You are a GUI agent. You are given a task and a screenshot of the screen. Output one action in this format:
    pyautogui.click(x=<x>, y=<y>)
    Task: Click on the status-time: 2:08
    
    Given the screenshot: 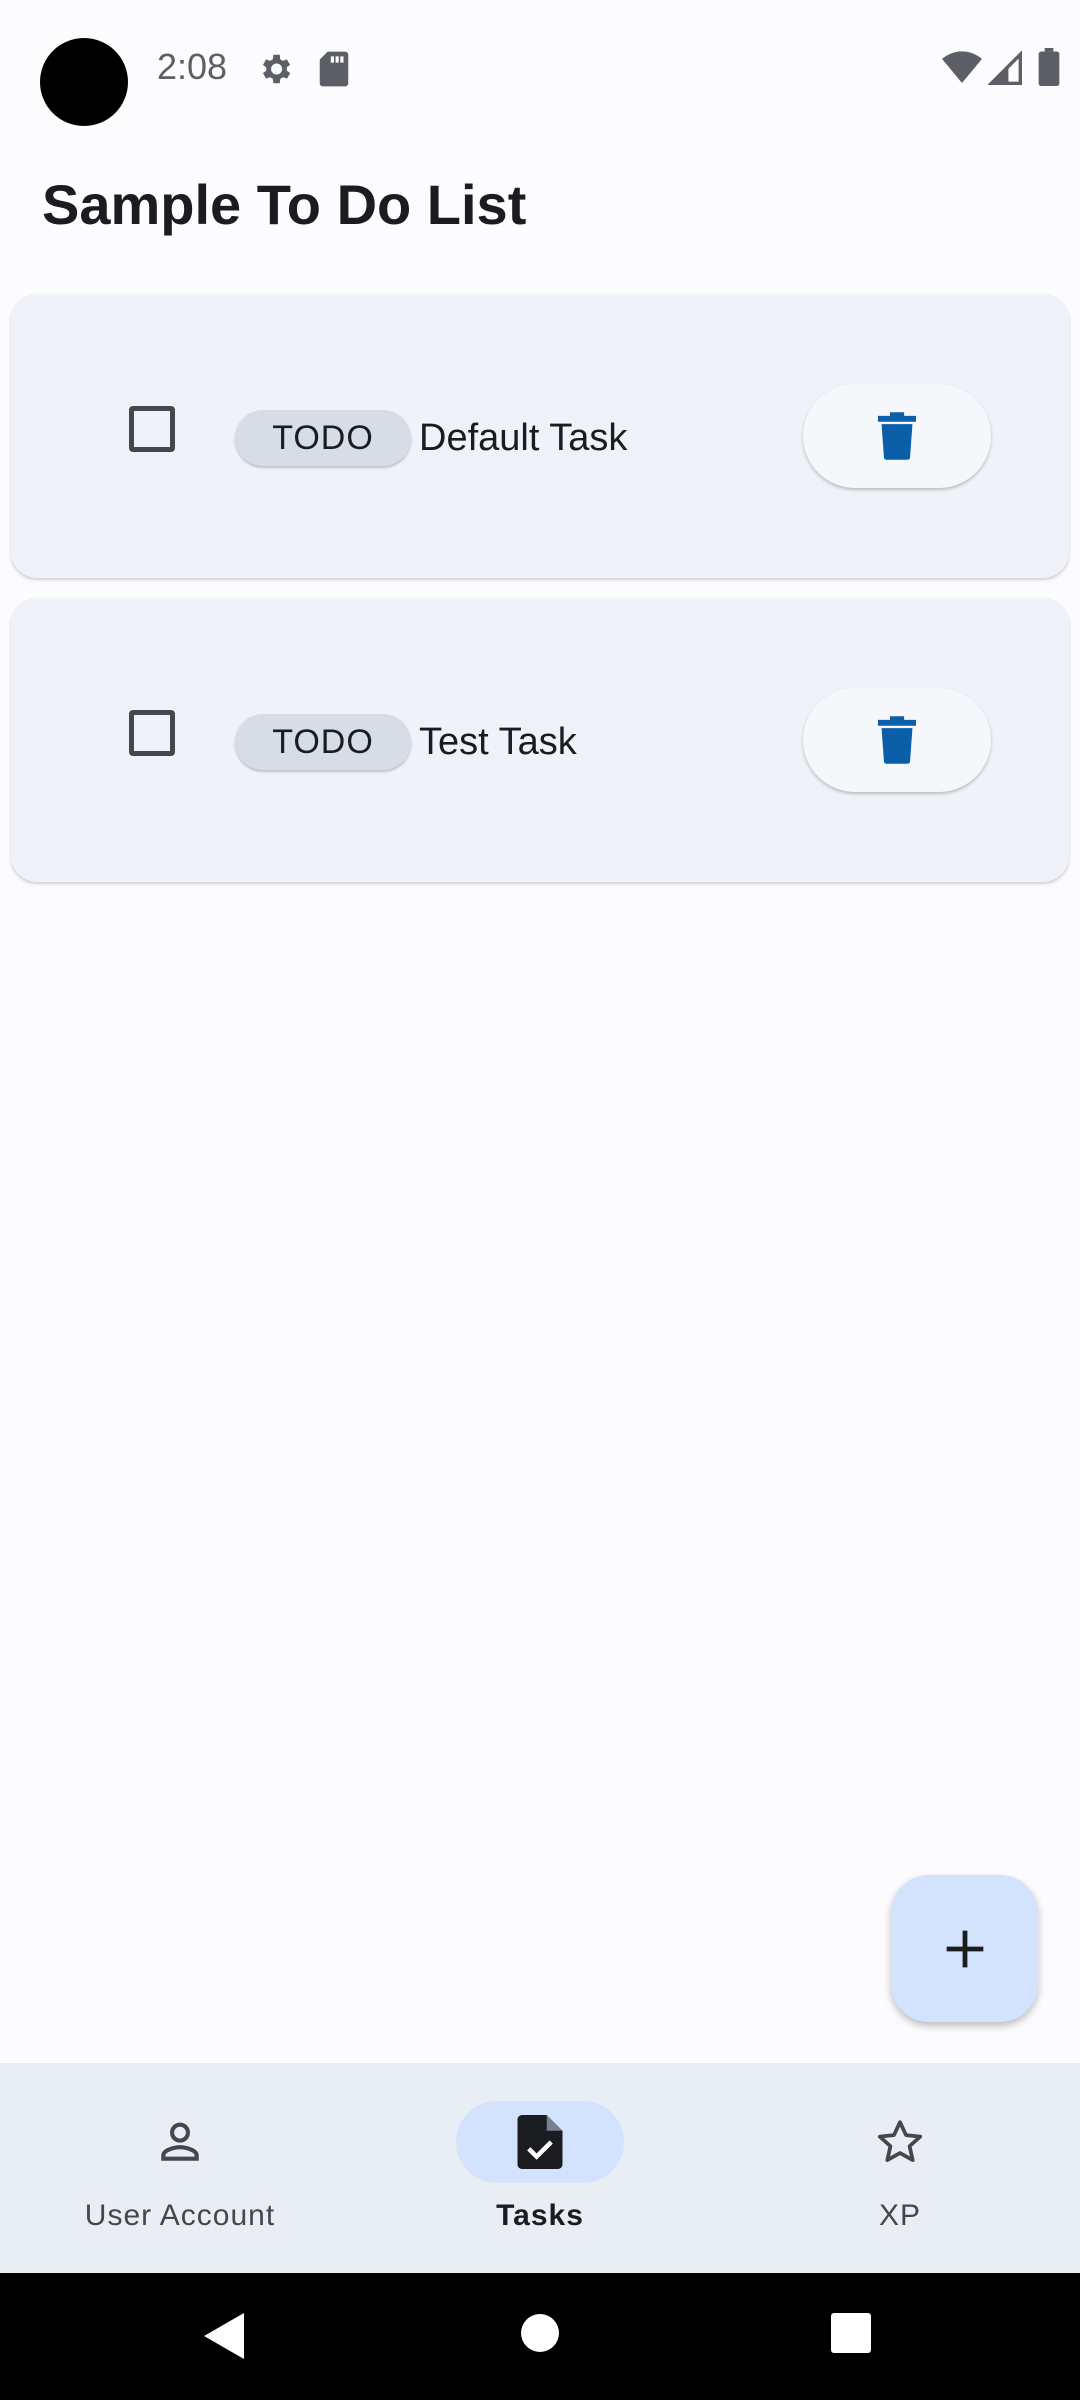 What is the action you would take?
    pyautogui.click(x=192, y=66)
    